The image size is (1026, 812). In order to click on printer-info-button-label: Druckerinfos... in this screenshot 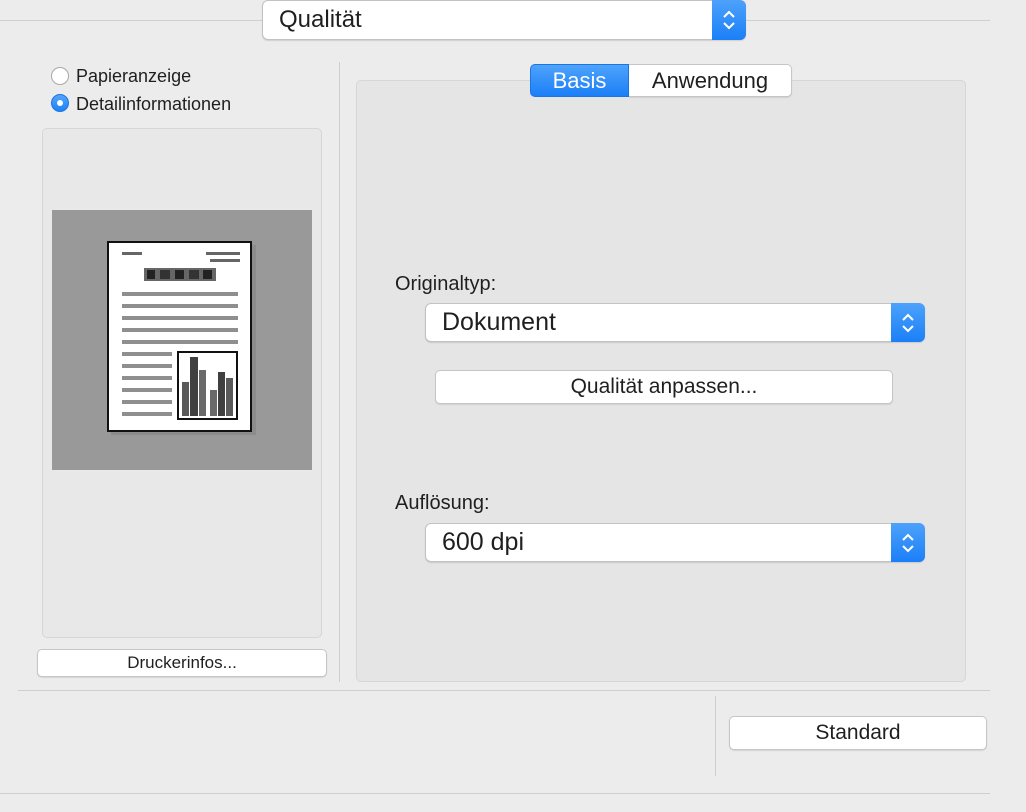, I will do `click(182, 662)`.